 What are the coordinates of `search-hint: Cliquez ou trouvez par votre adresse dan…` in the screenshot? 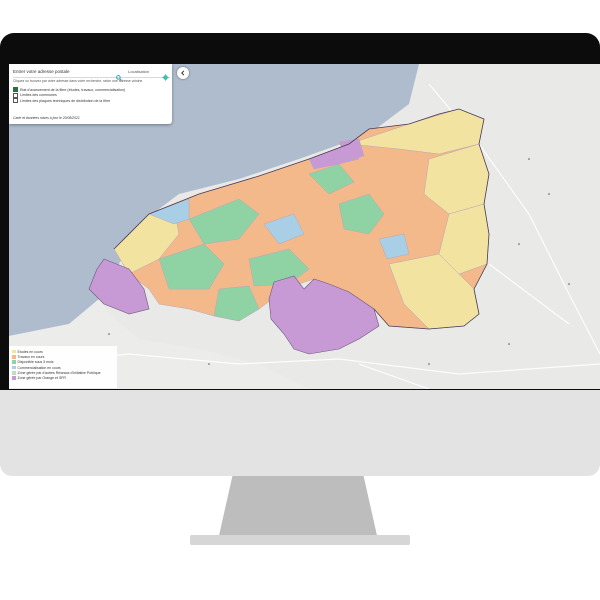 It's located at (78, 81).